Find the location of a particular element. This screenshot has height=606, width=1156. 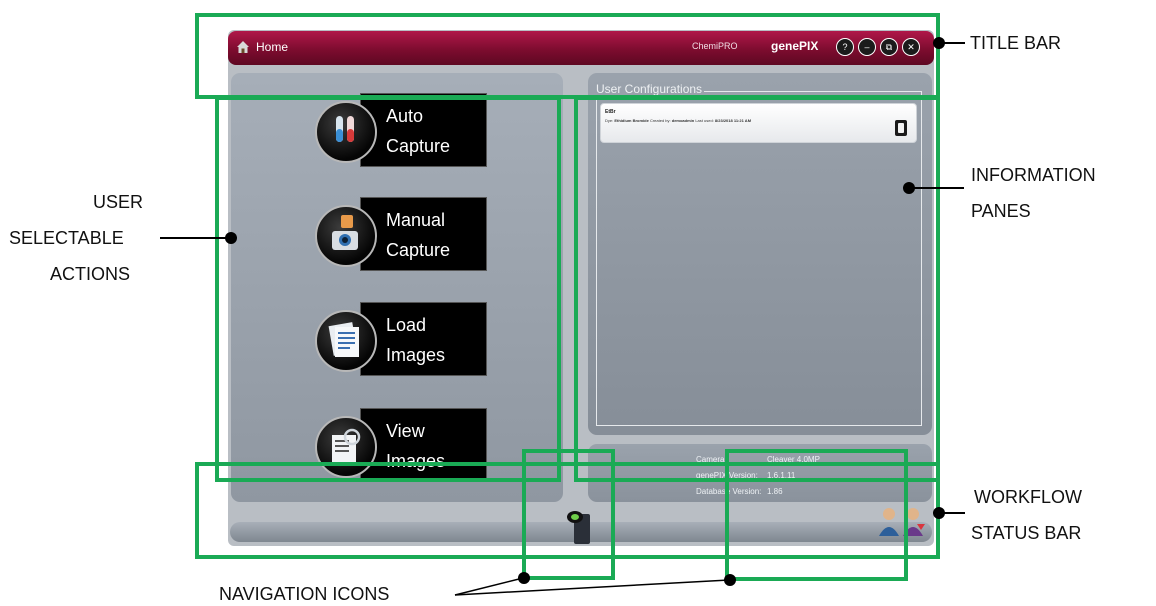

user-actions-callout-3: ACTIONS is located at coordinates (90, 274).